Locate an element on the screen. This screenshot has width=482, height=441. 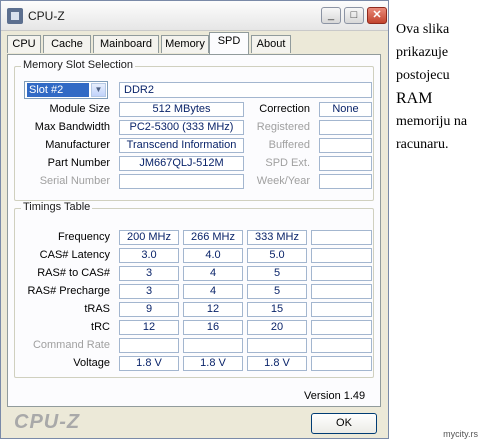
side-note-line: Ova slika is located at coordinates (423, 29).